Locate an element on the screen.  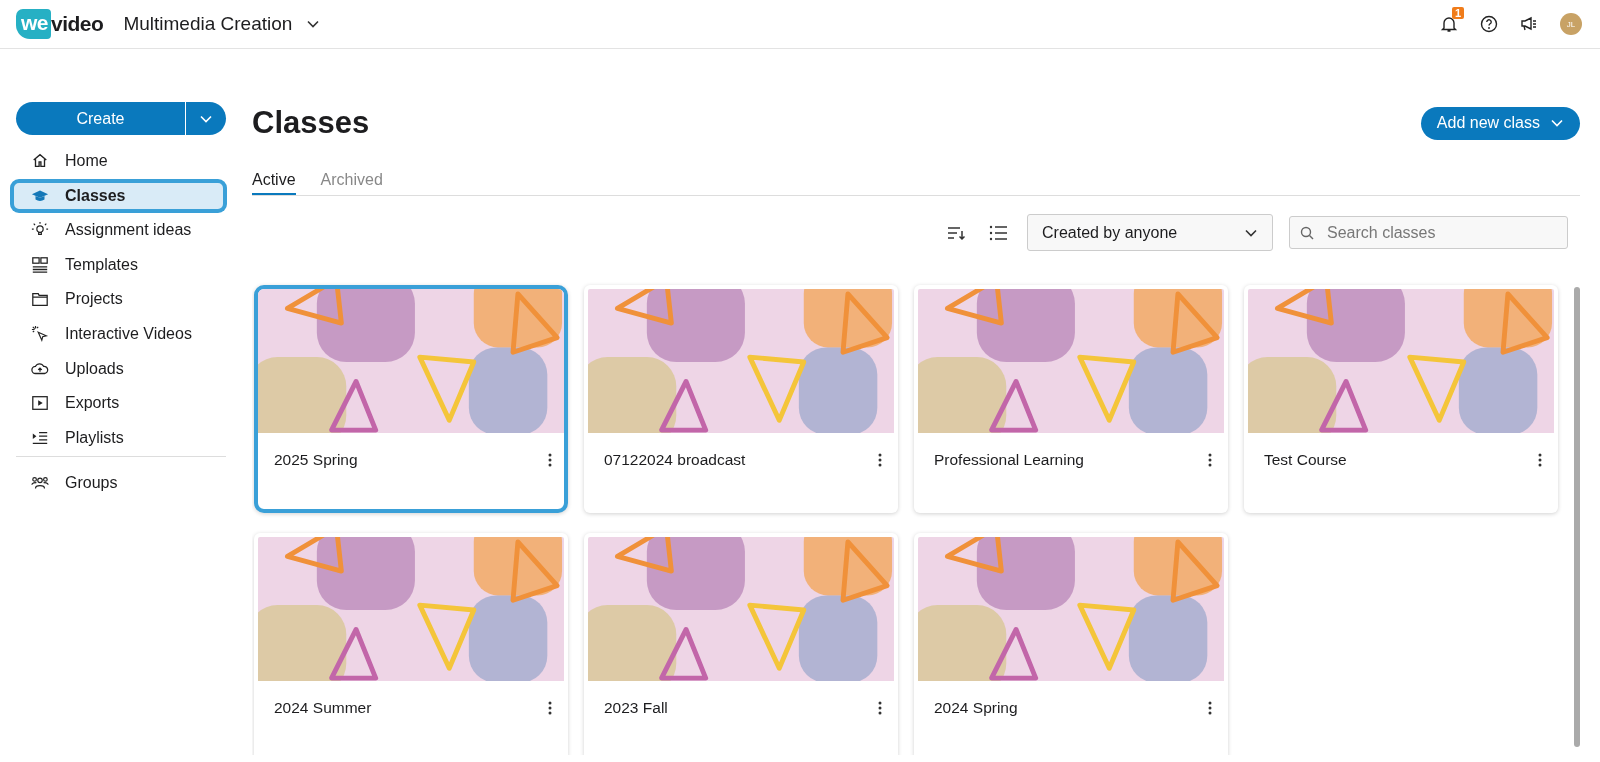
notification-badge: 1 is located at coordinates (1457, 13).